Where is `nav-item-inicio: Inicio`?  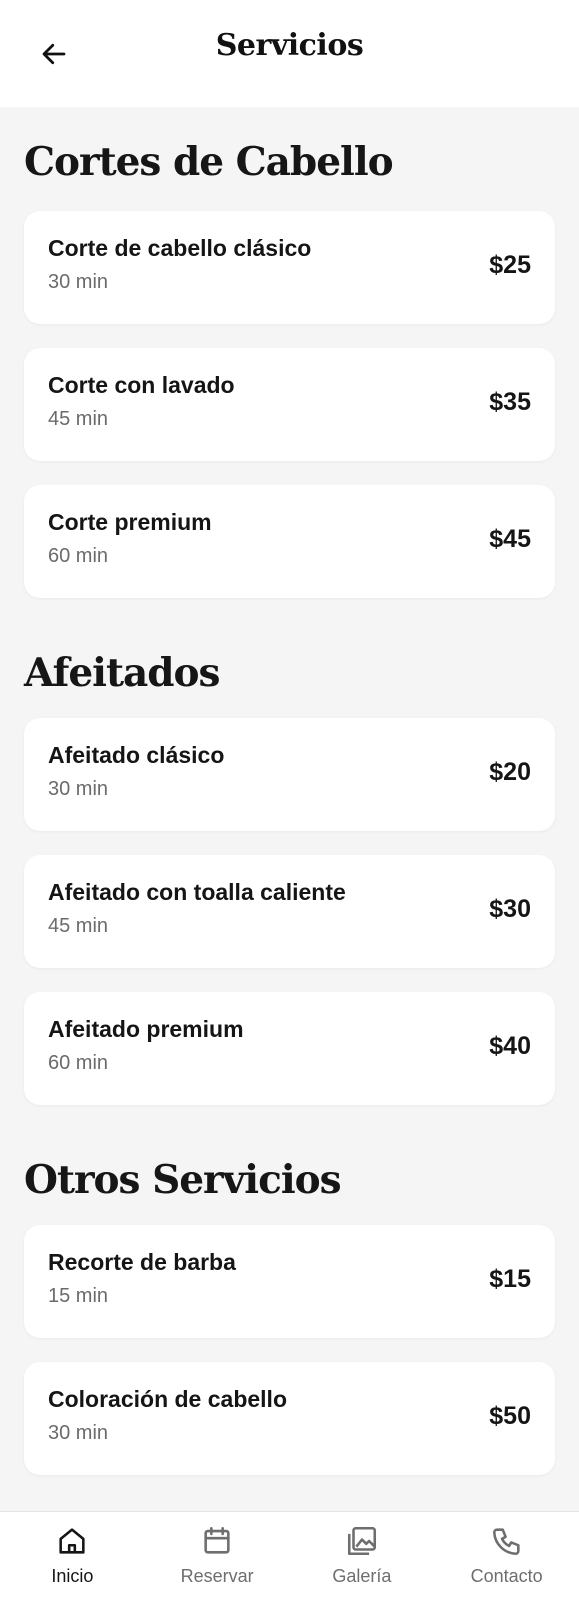 nav-item-inicio: Inicio is located at coordinates (72, 1556).